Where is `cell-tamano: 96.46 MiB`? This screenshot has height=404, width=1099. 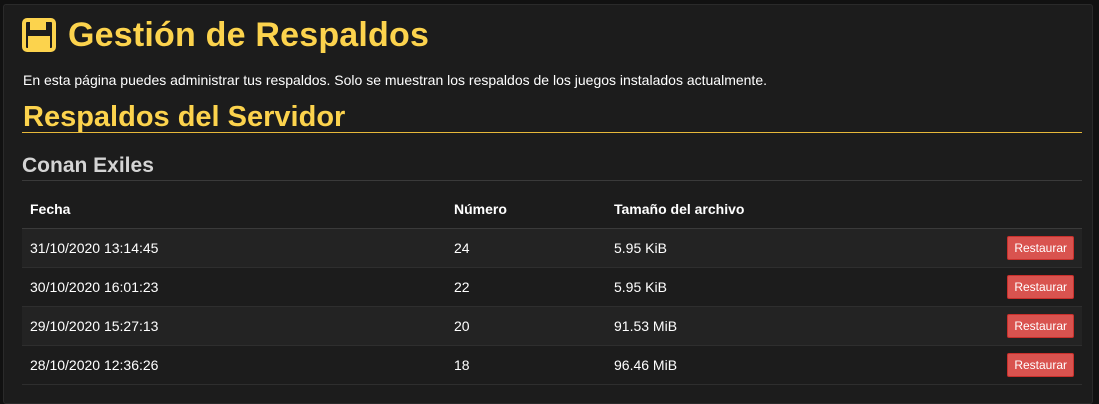 cell-tamano: 96.46 MiB is located at coordinates (756, 365).